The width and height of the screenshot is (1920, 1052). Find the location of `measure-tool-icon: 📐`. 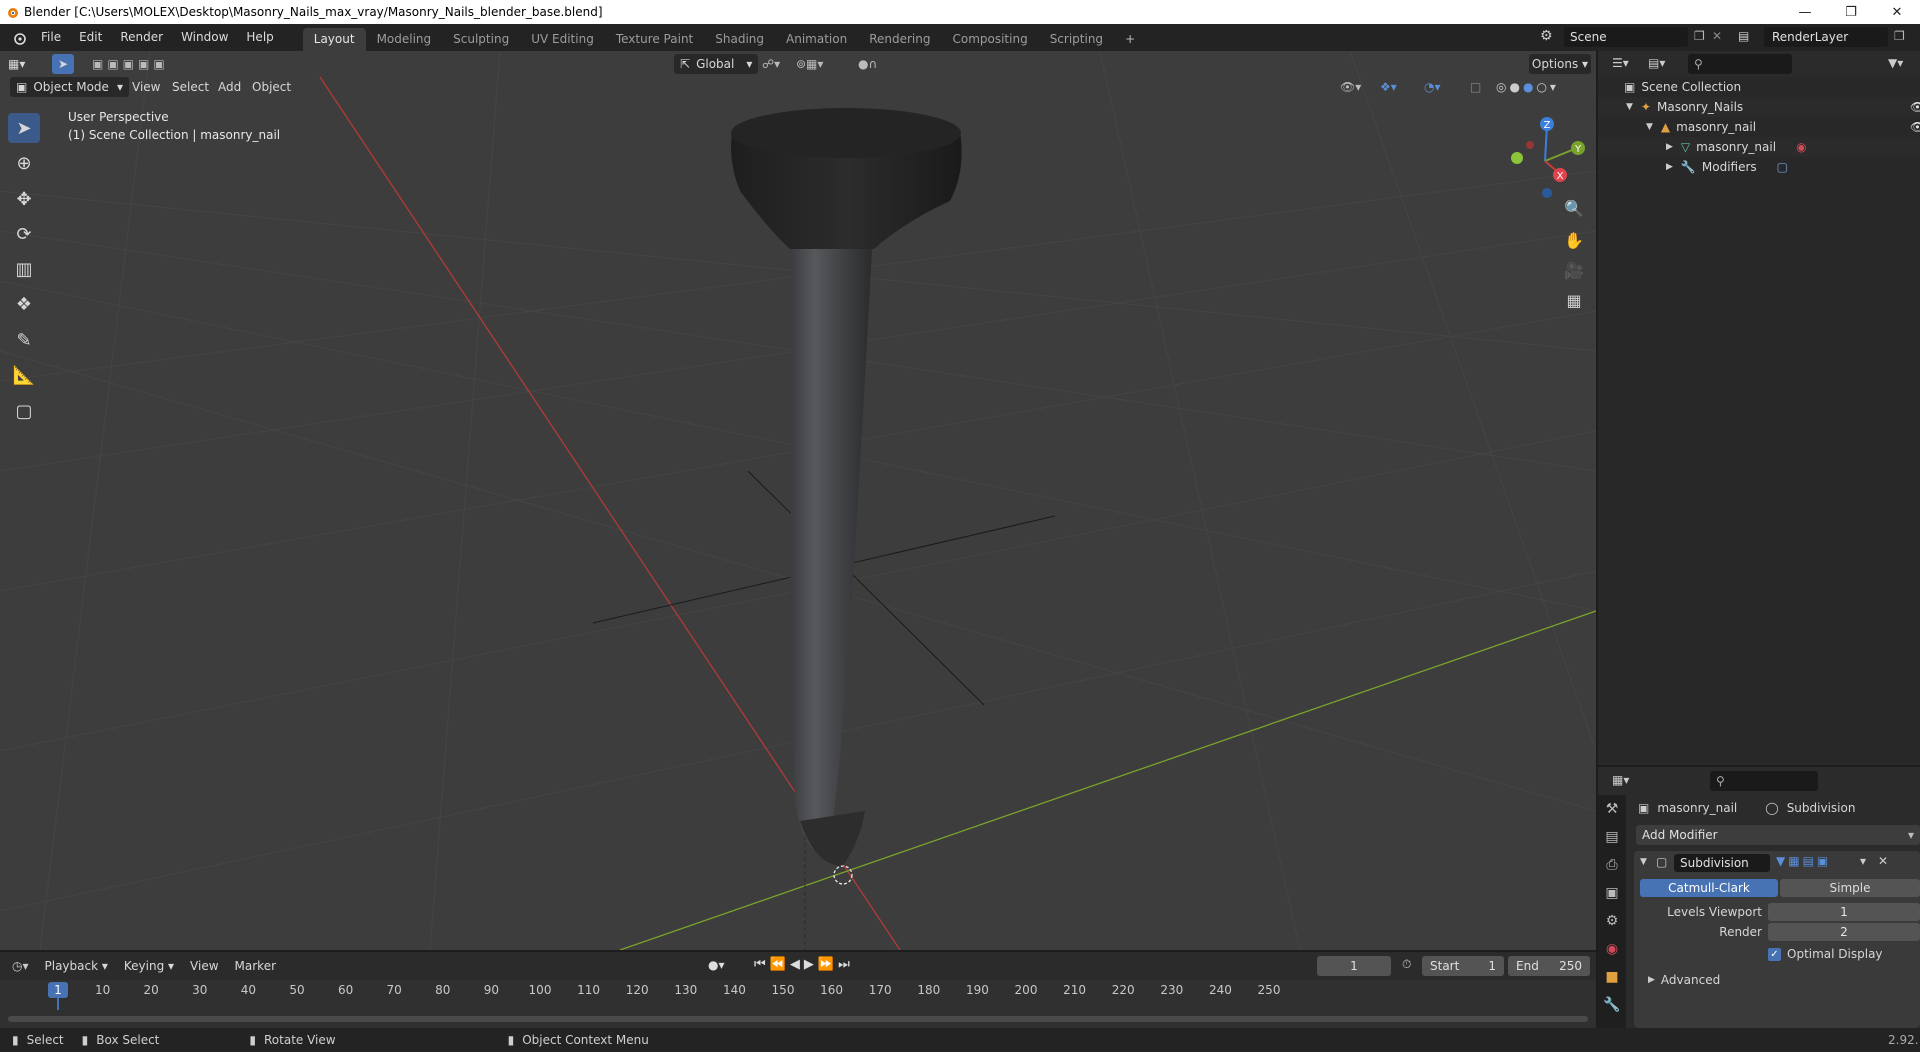

measure-tool-icon: 📐 is located at coordinates (24, 375).